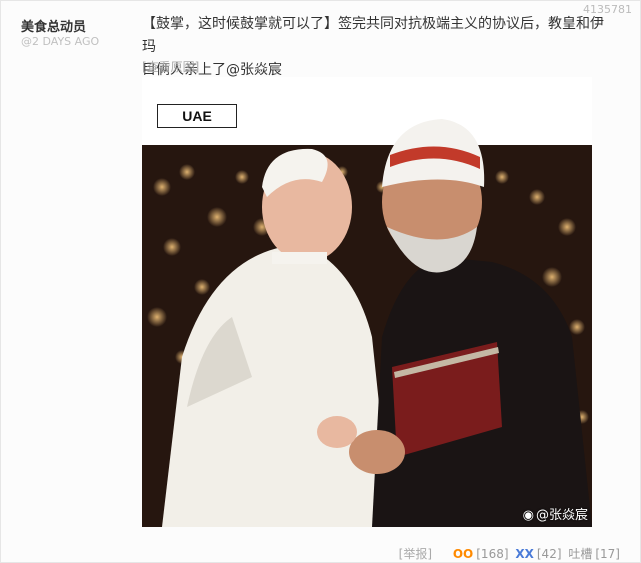  What do you see at coordinates (561, 515) in the screenshot?
I see `watermark-text: @张焱宸` at bounding box center [561, 515].